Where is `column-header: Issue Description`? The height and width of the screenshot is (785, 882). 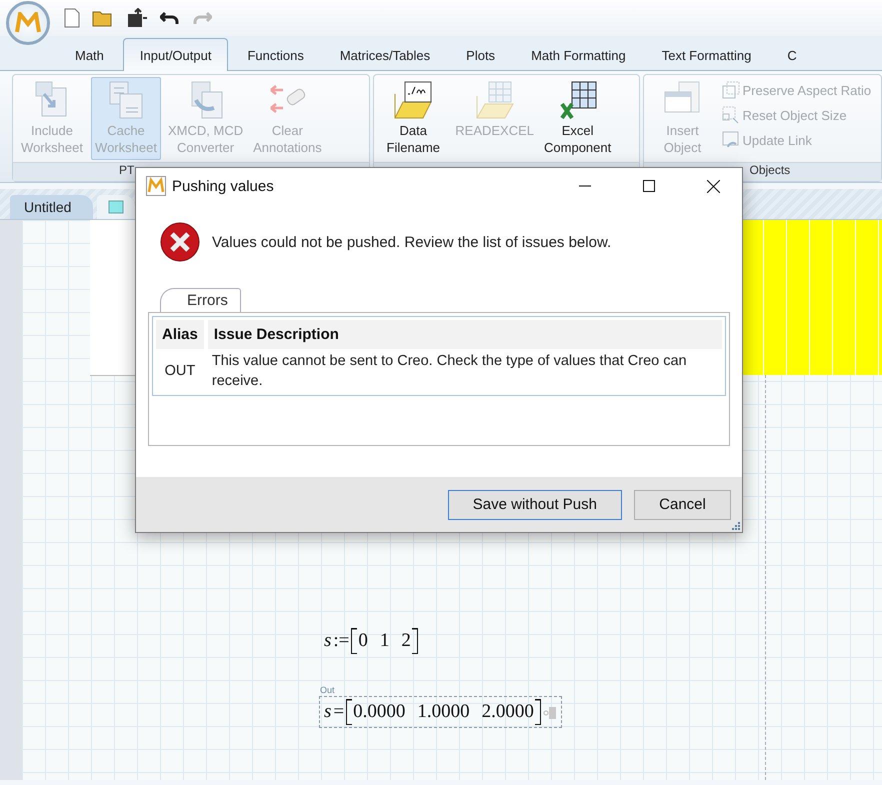
column-header: Issue Description is located at coordinates (465, 334).